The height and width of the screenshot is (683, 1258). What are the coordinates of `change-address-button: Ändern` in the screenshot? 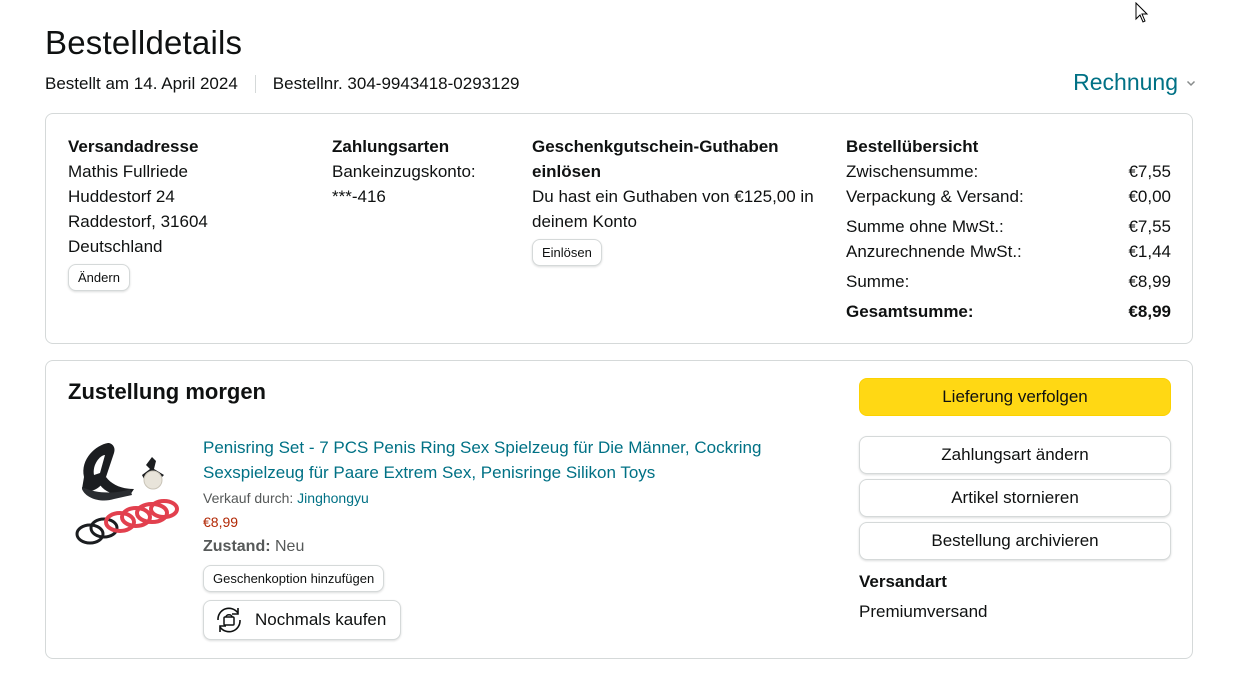 It's located at (99, 277).